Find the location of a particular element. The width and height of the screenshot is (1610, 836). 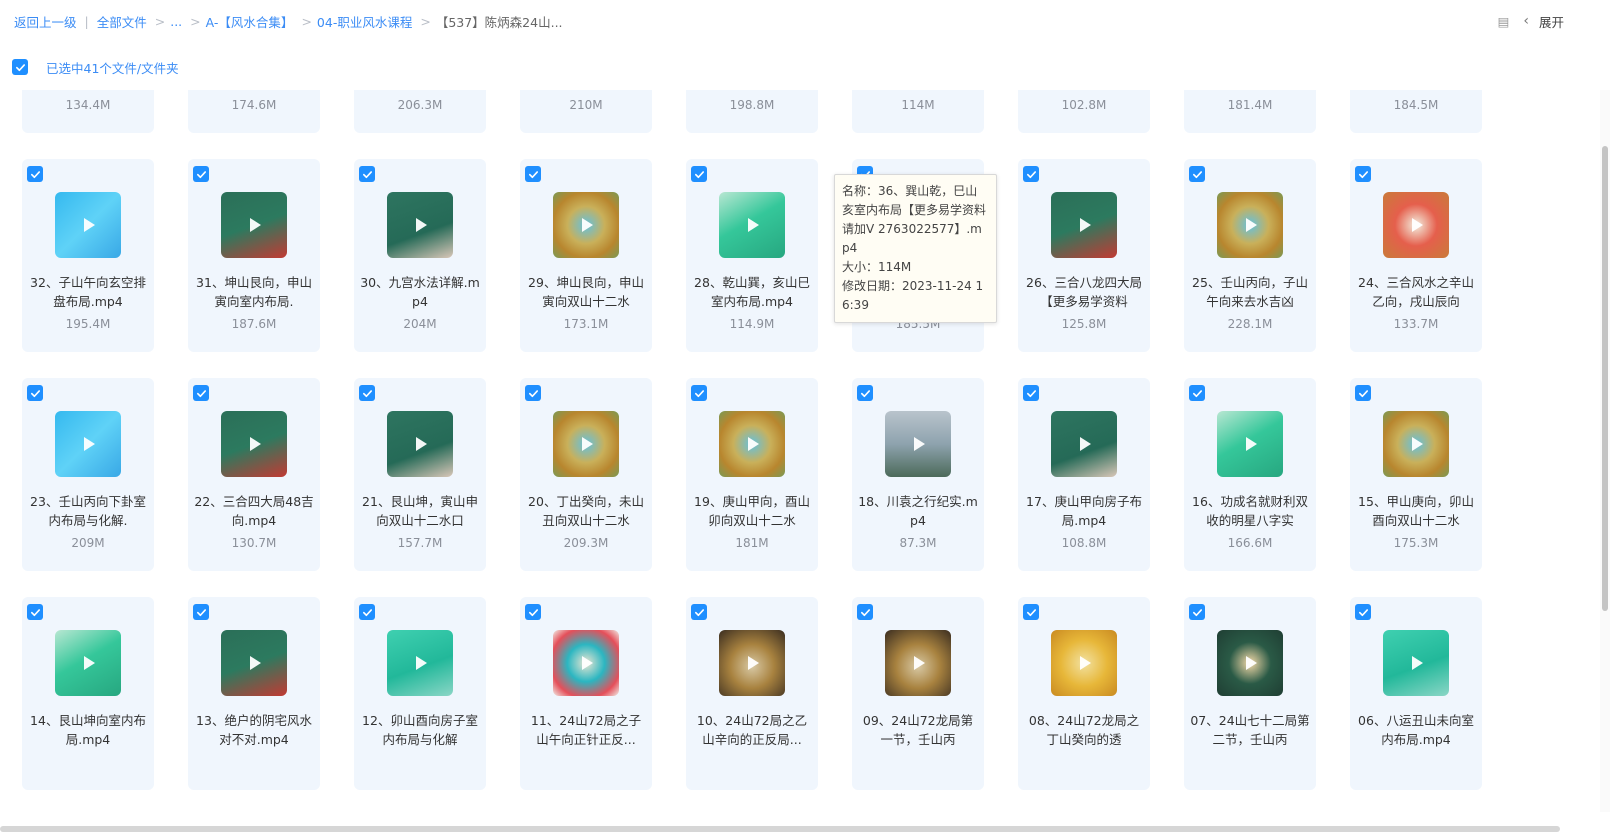

file-card: 14、艮山坤向室内布局.mp4 is located at coordinates (88, 693).